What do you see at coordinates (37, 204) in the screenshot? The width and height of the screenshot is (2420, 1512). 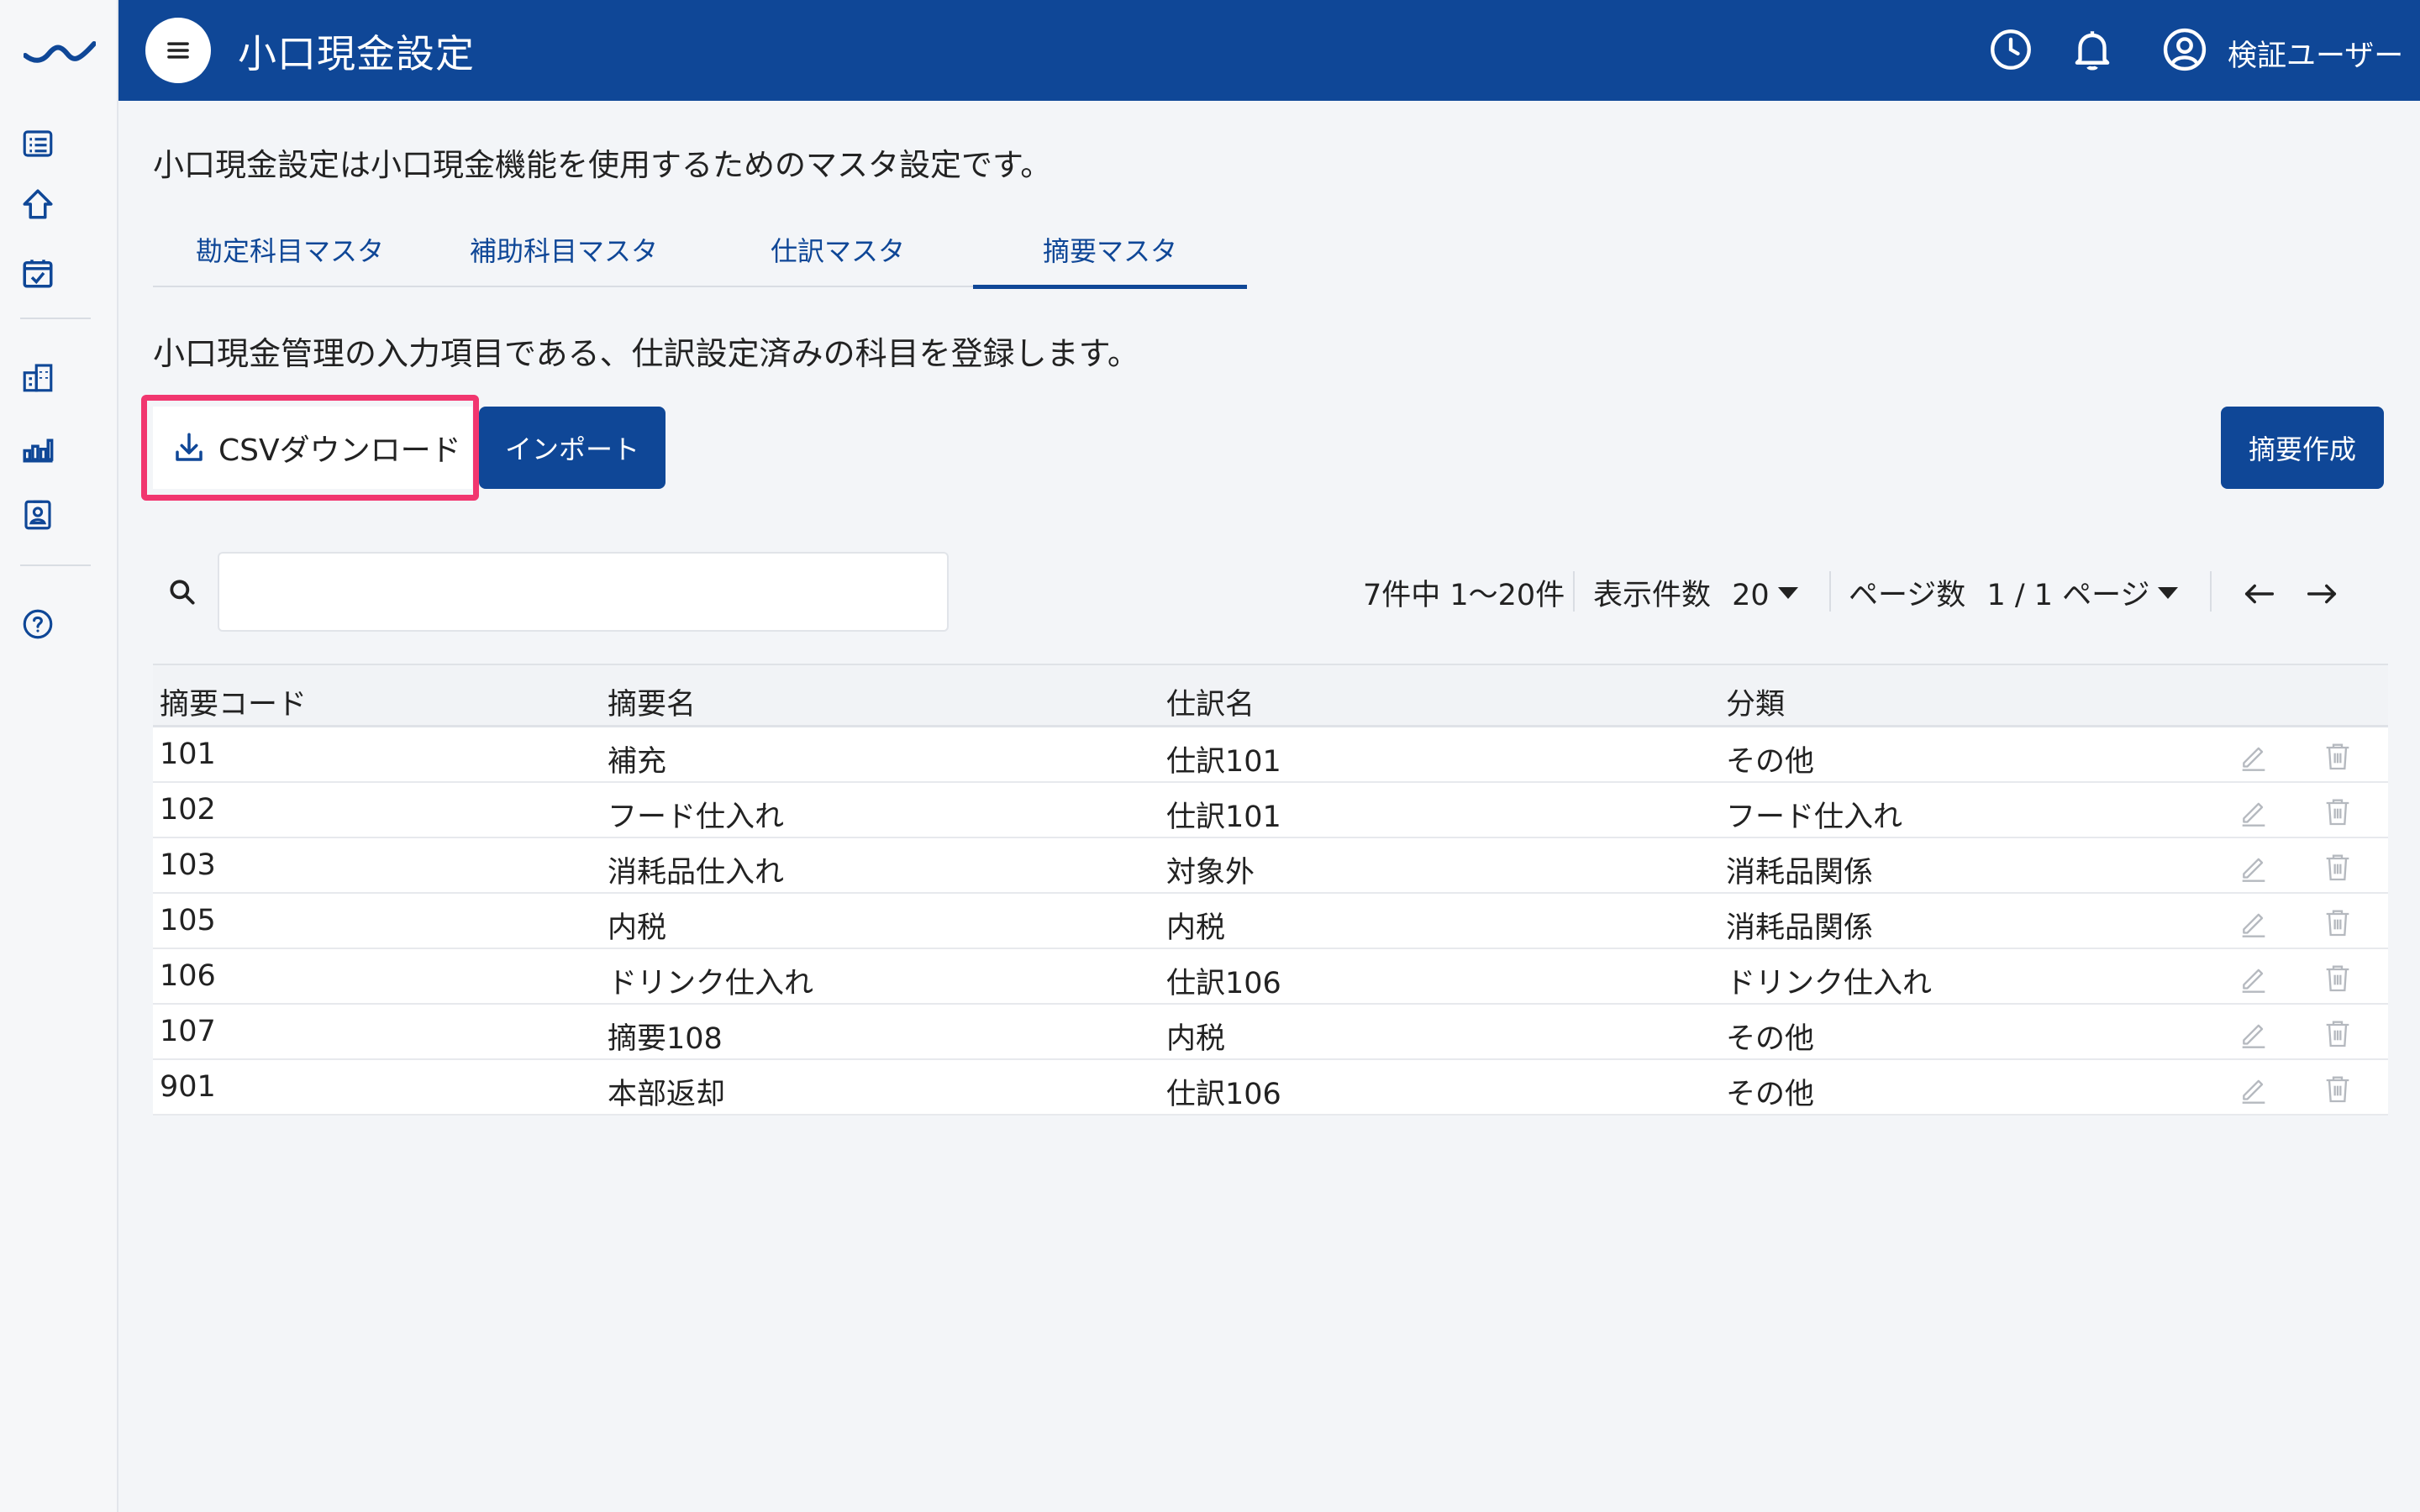 I see `home-icon` at bounding box center [37, 204].